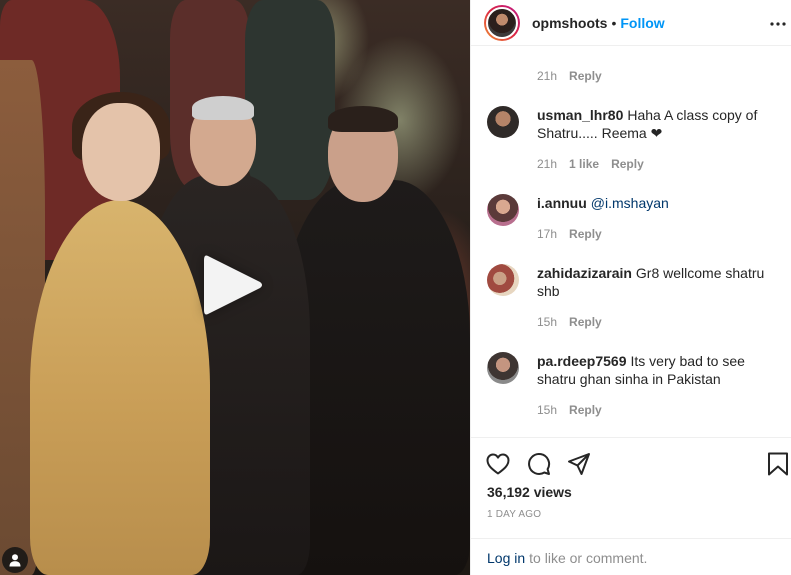  I want to click on bookmark-icon, so click(778, 464).